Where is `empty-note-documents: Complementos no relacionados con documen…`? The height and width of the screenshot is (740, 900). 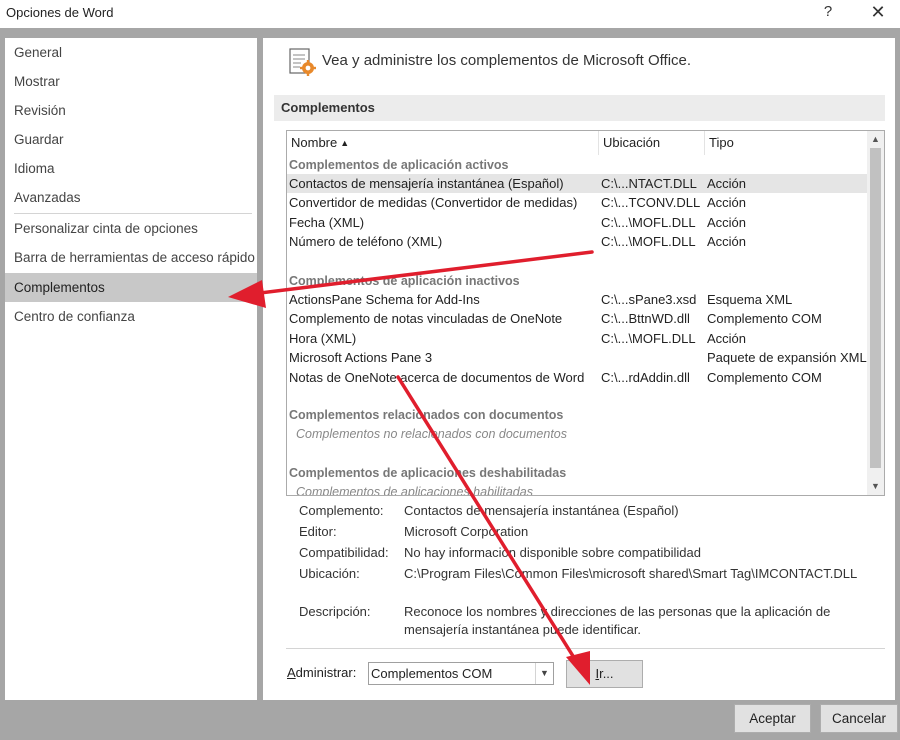 empty-note-documents: Complementos no relacionados con documen… is located at coordinates (431, 434).